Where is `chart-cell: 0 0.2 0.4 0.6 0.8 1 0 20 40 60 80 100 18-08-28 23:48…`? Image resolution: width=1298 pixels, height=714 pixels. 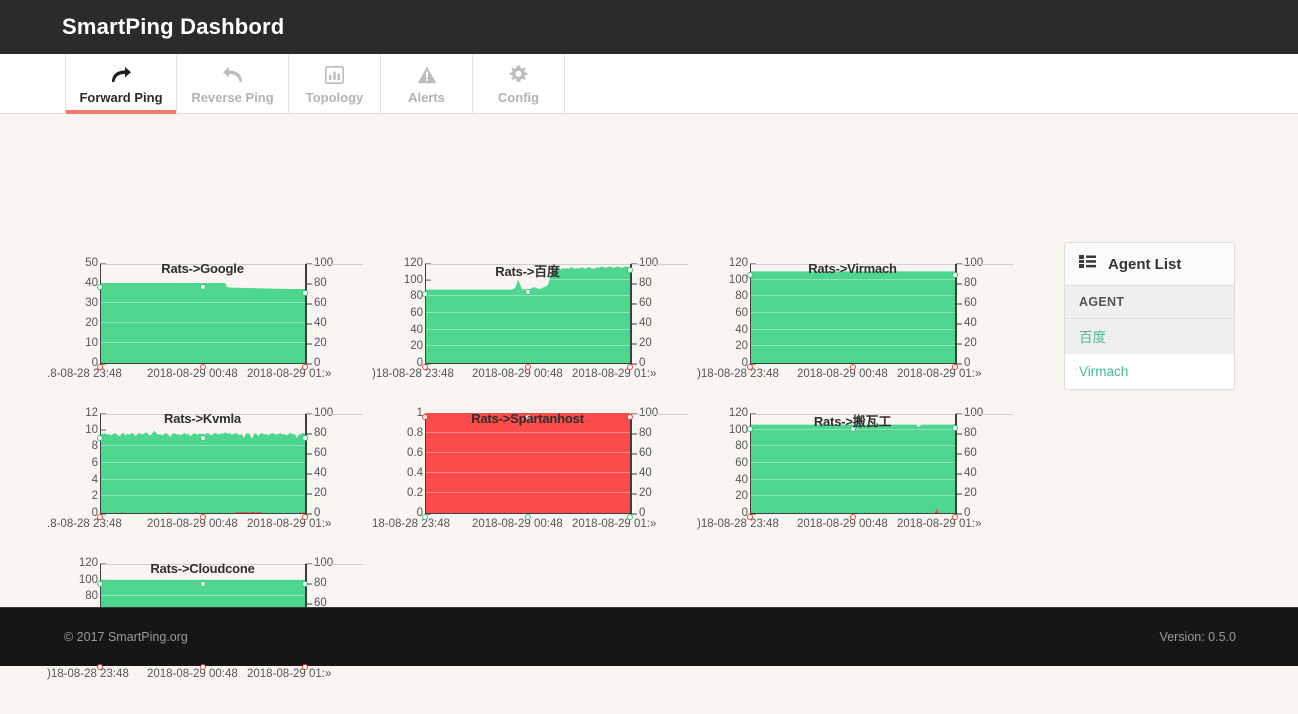
chart-cell: 0 0.2 0.4 0.6 0.8 1 0 20 40 60 80 100 18-08-28 23:48… is located at coordinates (538, 467).